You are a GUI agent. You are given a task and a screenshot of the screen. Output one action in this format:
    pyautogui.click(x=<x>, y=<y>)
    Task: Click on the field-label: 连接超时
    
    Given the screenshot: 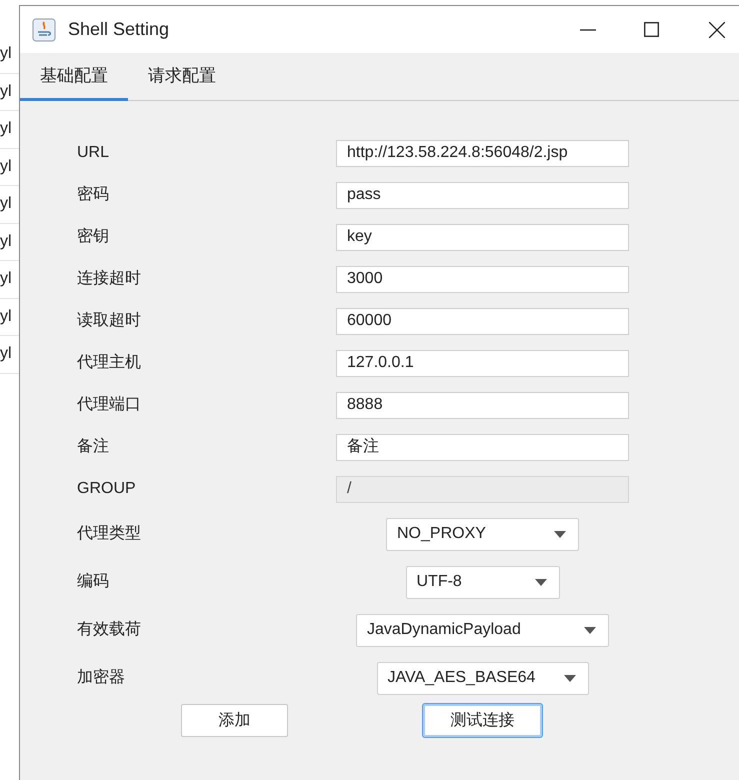 What is the action you would take?
    pyautogui.click(x=109, y=278)
    